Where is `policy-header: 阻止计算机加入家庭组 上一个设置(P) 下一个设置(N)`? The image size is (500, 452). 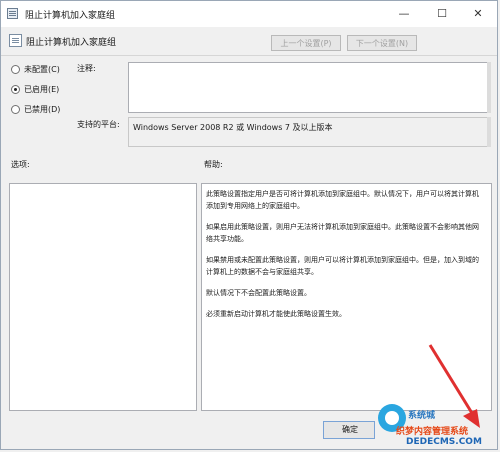 policy-header: 阻止计算机加入家庭组 上一个设置(P) 下一个设置(N) is located at coordinates (249, 42).